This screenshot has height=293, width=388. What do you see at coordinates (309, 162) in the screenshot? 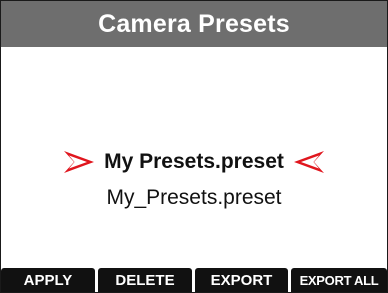
I see `selection-arrow-left-icon` at bounding box center [309, 162].